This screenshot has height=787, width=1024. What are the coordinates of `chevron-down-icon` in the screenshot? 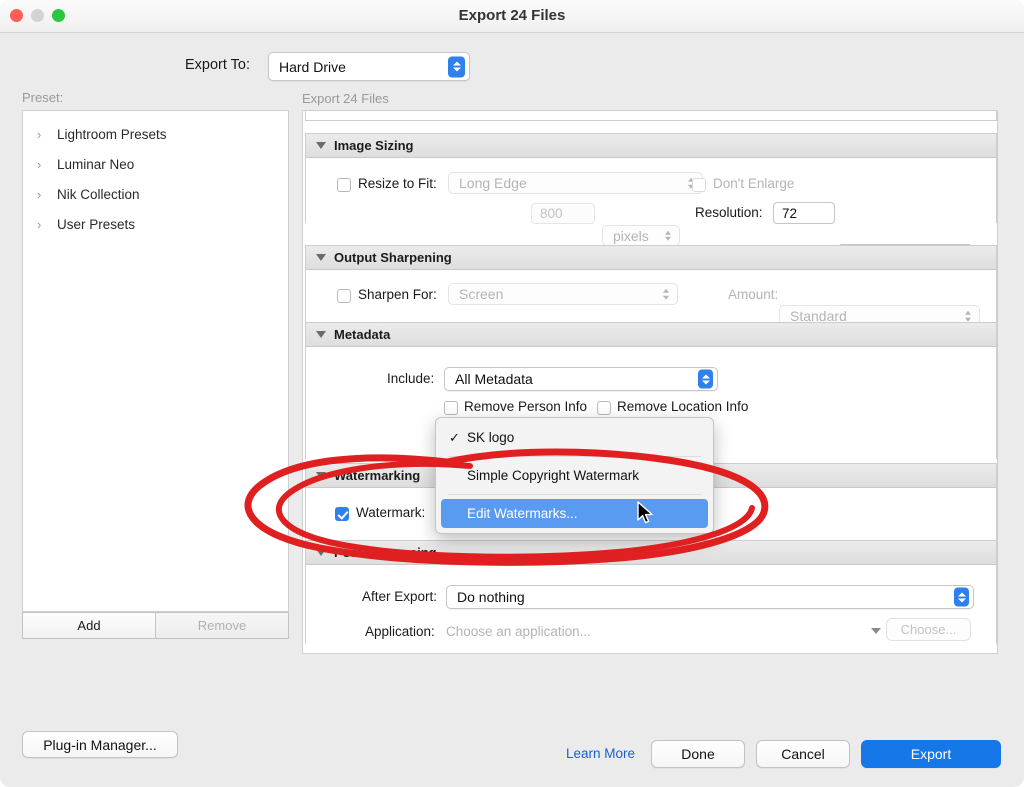 It's located at (876, 631).